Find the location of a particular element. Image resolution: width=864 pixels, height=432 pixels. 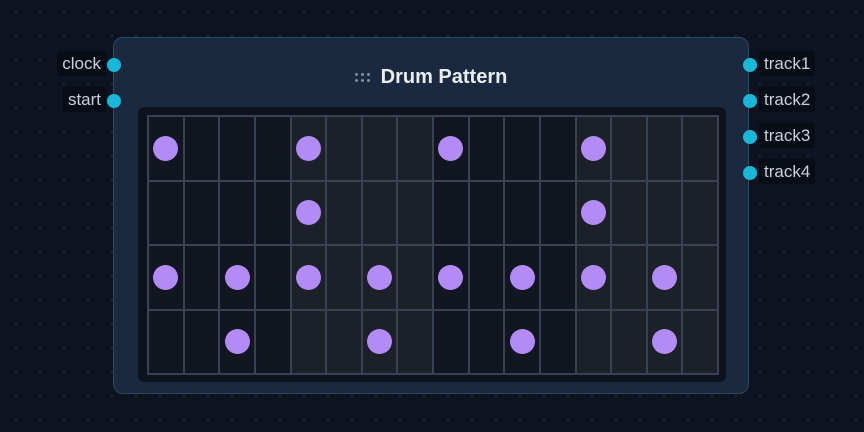

output-port-track3 is located at coordinates (750, 137).